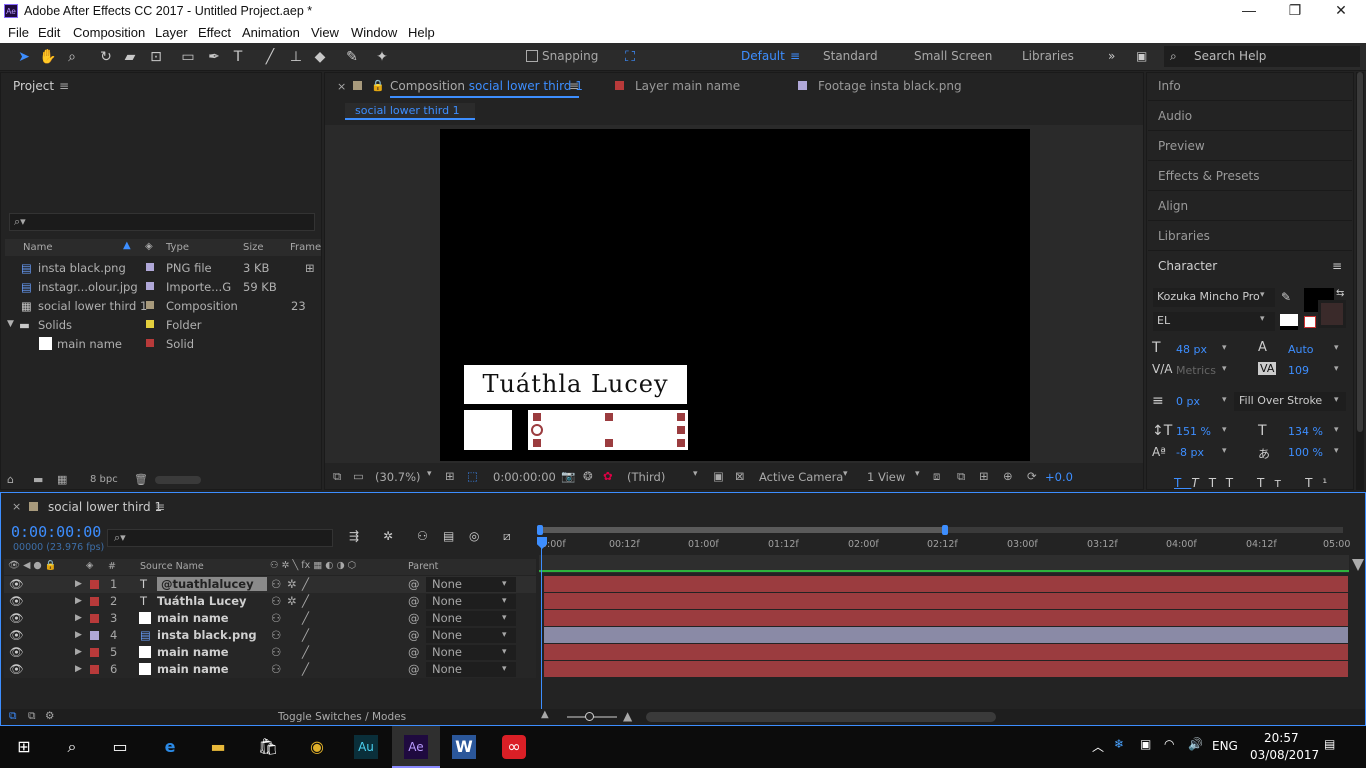  What do you see at coordinates (940, 530) in the screenshot?
I see `work-area-bar` at bounding box center [940, 530].